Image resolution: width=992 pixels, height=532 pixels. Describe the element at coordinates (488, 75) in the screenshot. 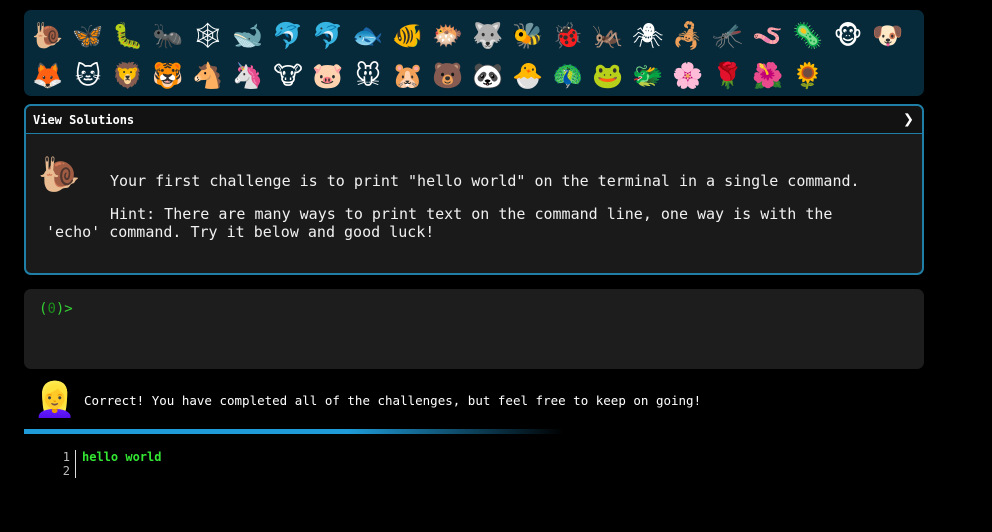

I see `animal-icon: 🐼` at that location.